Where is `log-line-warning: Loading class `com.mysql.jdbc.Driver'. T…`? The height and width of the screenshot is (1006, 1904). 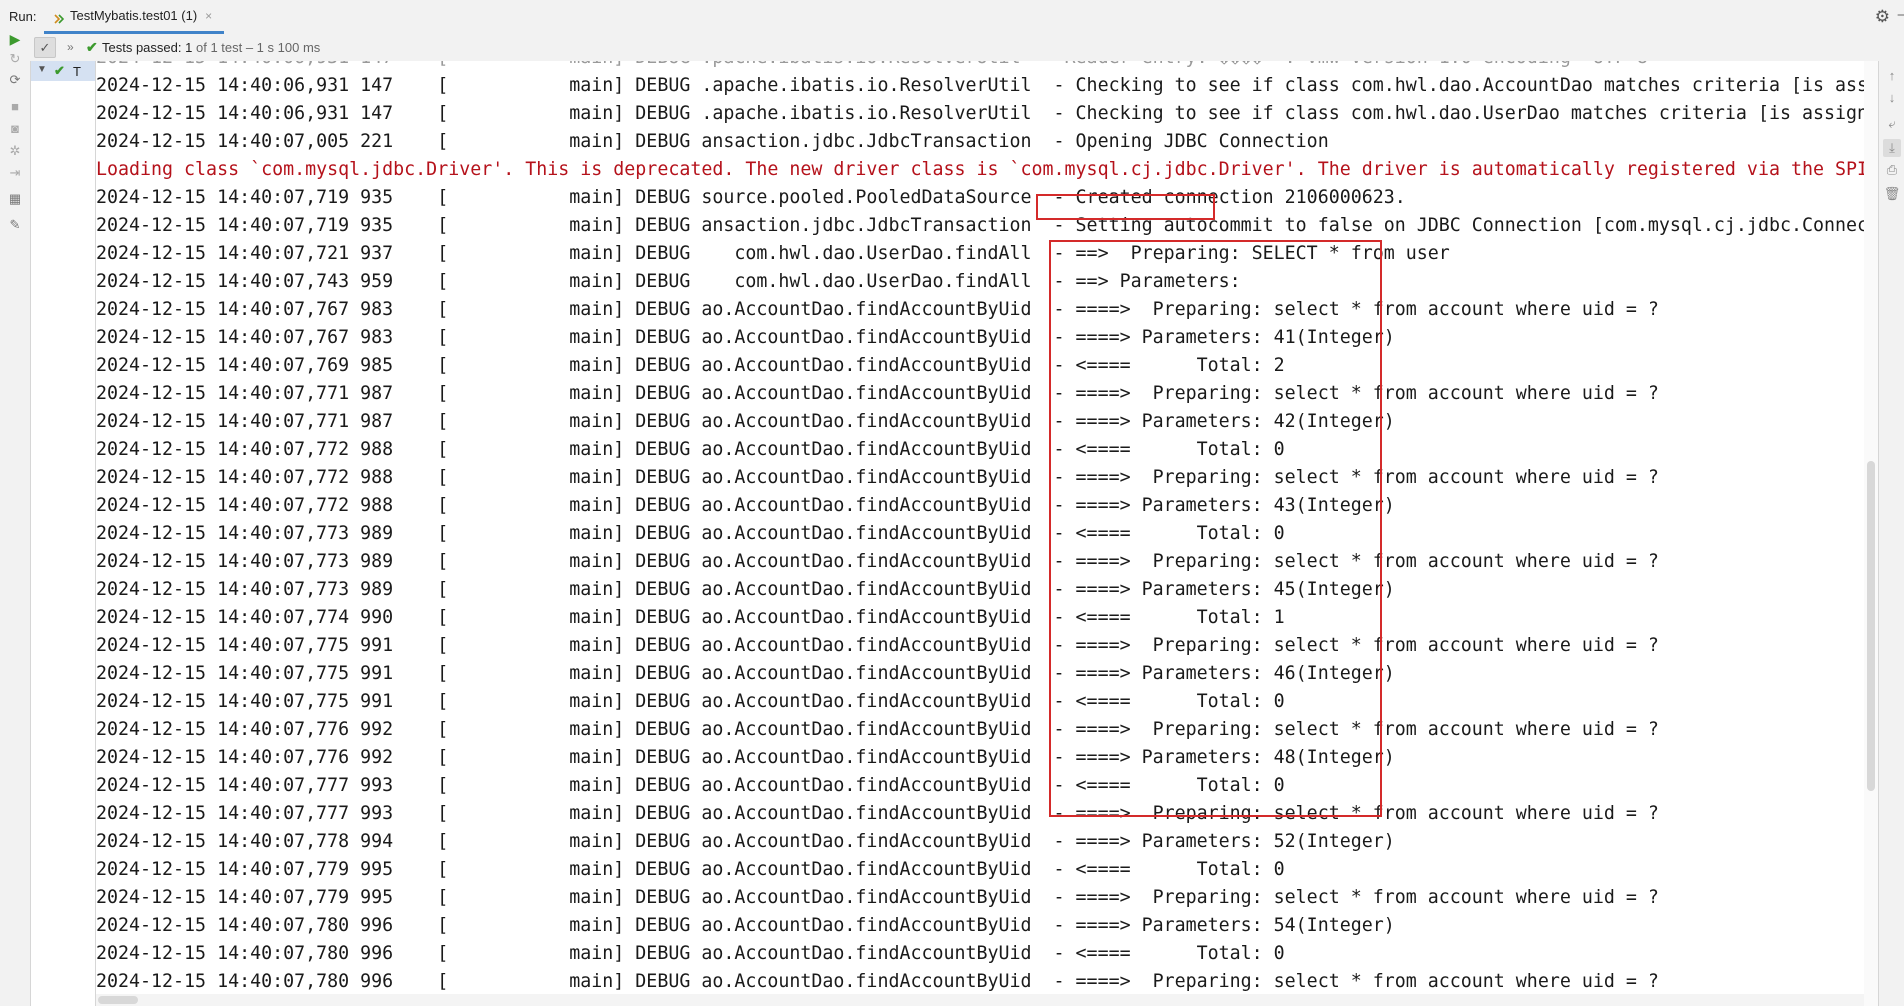 log-line-warning: Loading class `com.mysql.jdbc.Driver'. T… is located at coordinates (982, 169).